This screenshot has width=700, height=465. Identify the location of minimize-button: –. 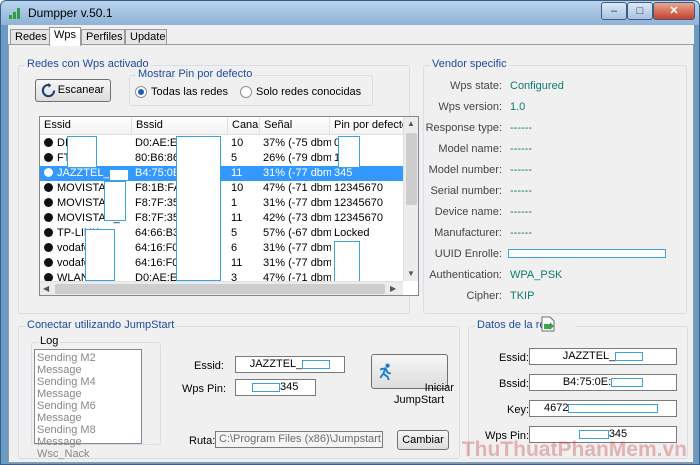
(614, 11).